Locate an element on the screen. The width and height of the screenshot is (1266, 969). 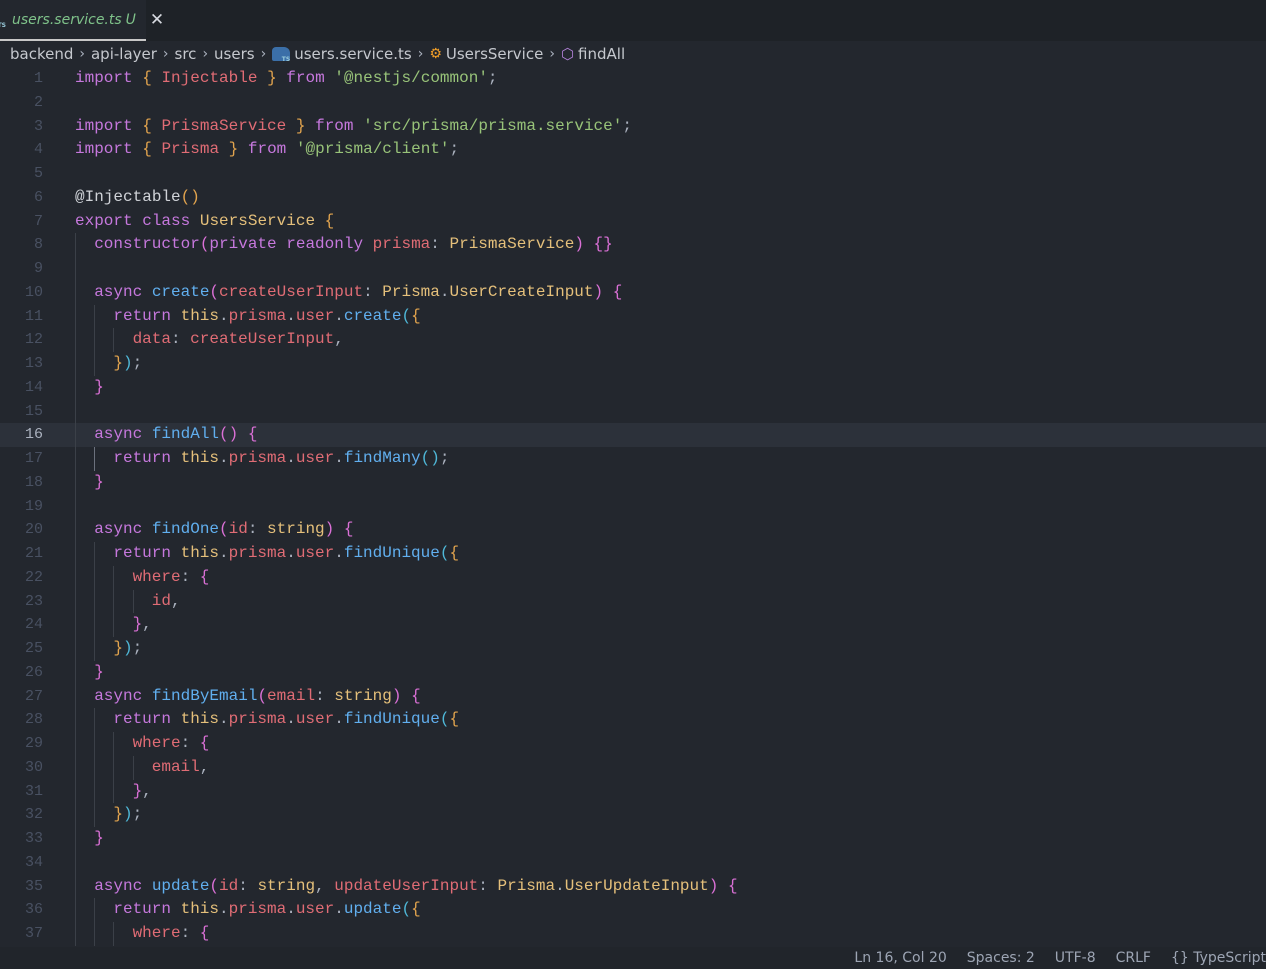
code-token: findMany is located at coordinates (382, 458).